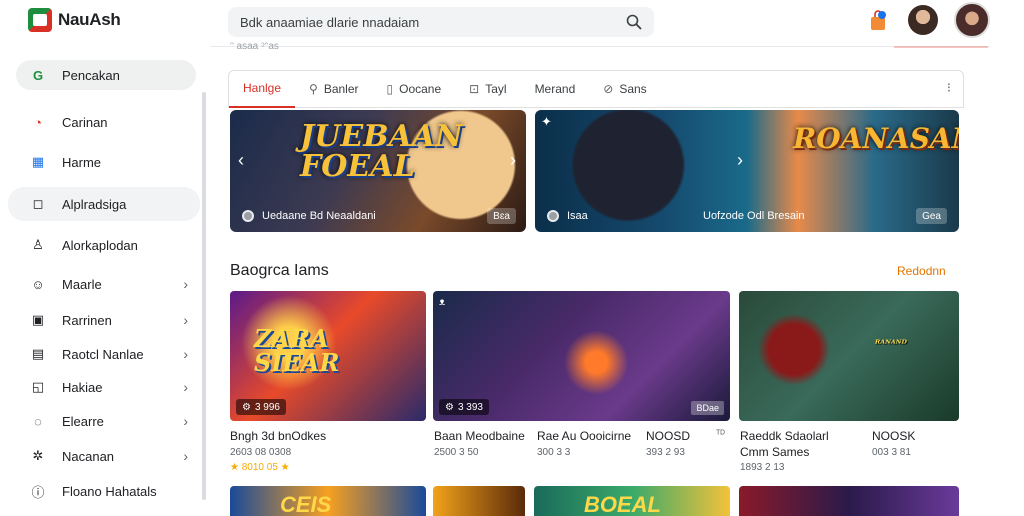  Describe the element at coordinates (38, 319) in the screenshot. I see `image-icon: ▣` at that location.